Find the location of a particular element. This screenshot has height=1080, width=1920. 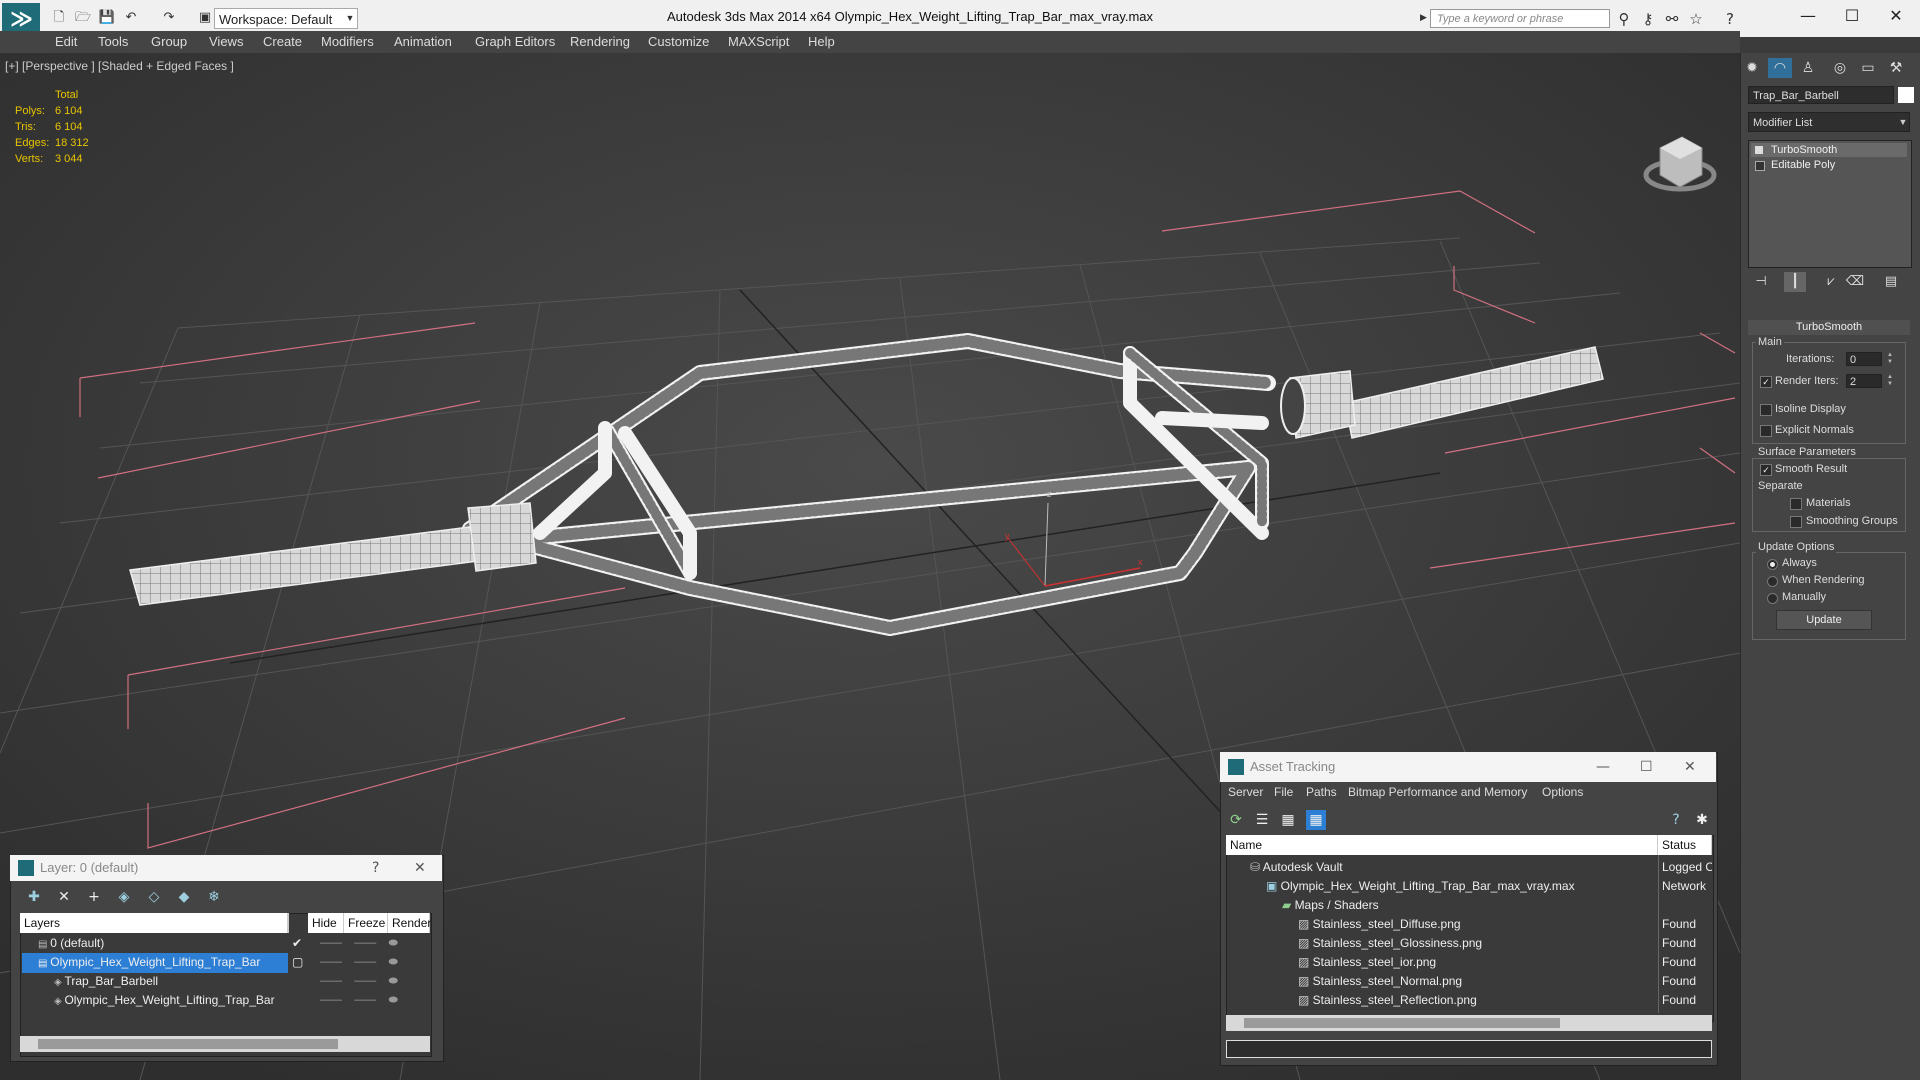

expand-icon is located at coordinates (1760, 166).